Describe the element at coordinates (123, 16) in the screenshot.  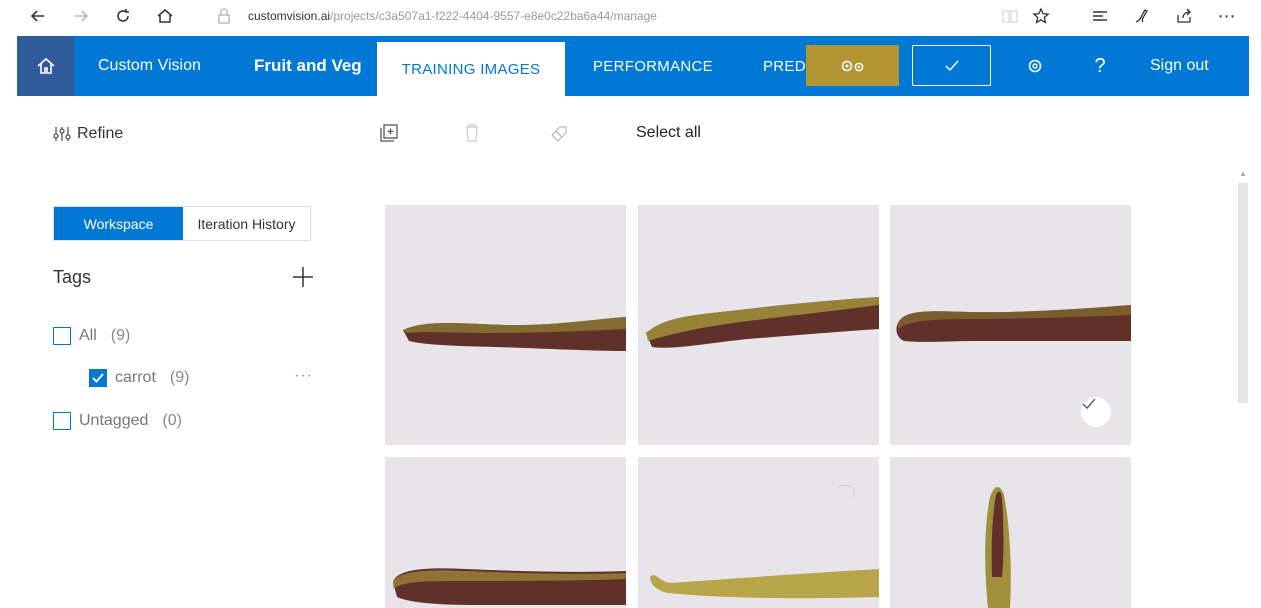
I see `refresh-icon` at that location.